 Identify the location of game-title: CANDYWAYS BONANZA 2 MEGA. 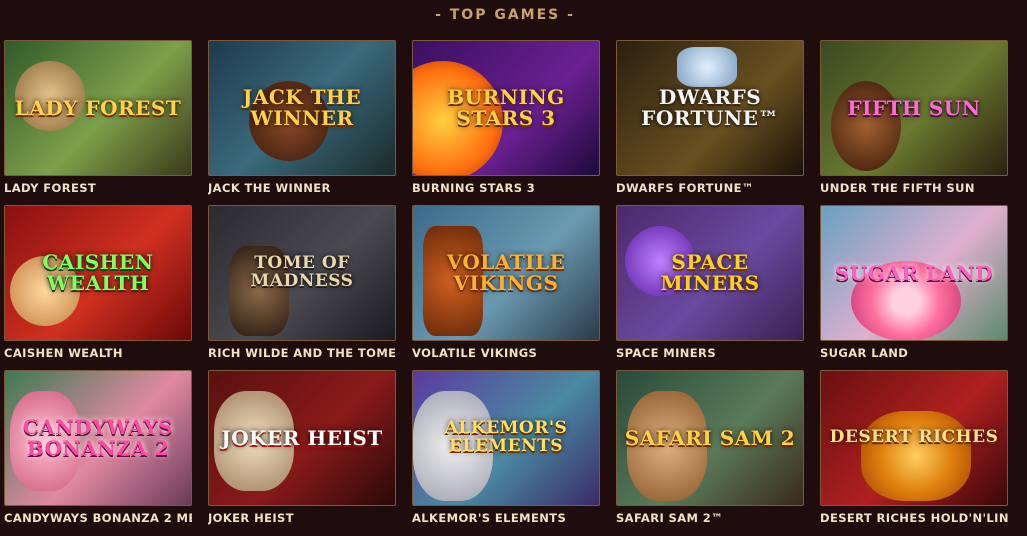
(98, 518).